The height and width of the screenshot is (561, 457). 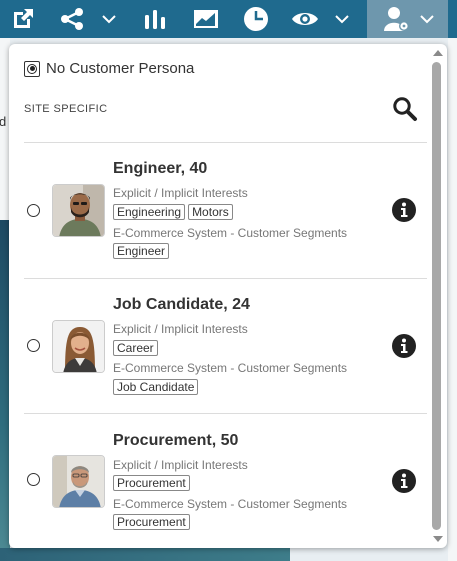 I want to click on bar-chart-icon, so click(x=155, y=19).